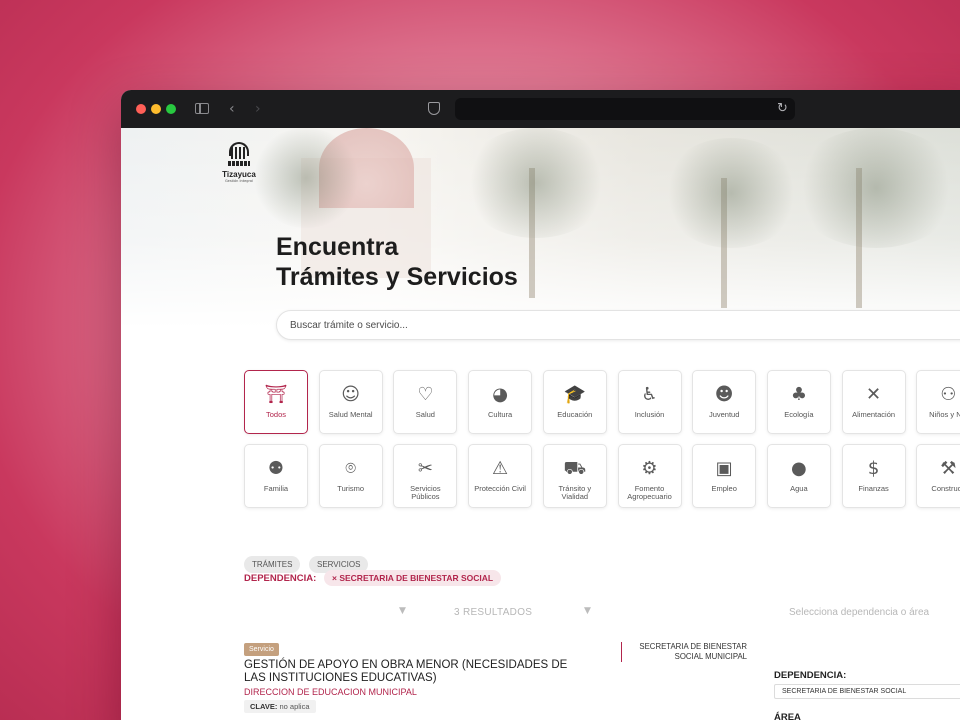 The width and height of the screenshot is (960, 720). What do you see at coordinates (272, 564) in the screenshot?
I see `filter-chip-tramites: TRÁMITES` at bounding box center [272, 564].